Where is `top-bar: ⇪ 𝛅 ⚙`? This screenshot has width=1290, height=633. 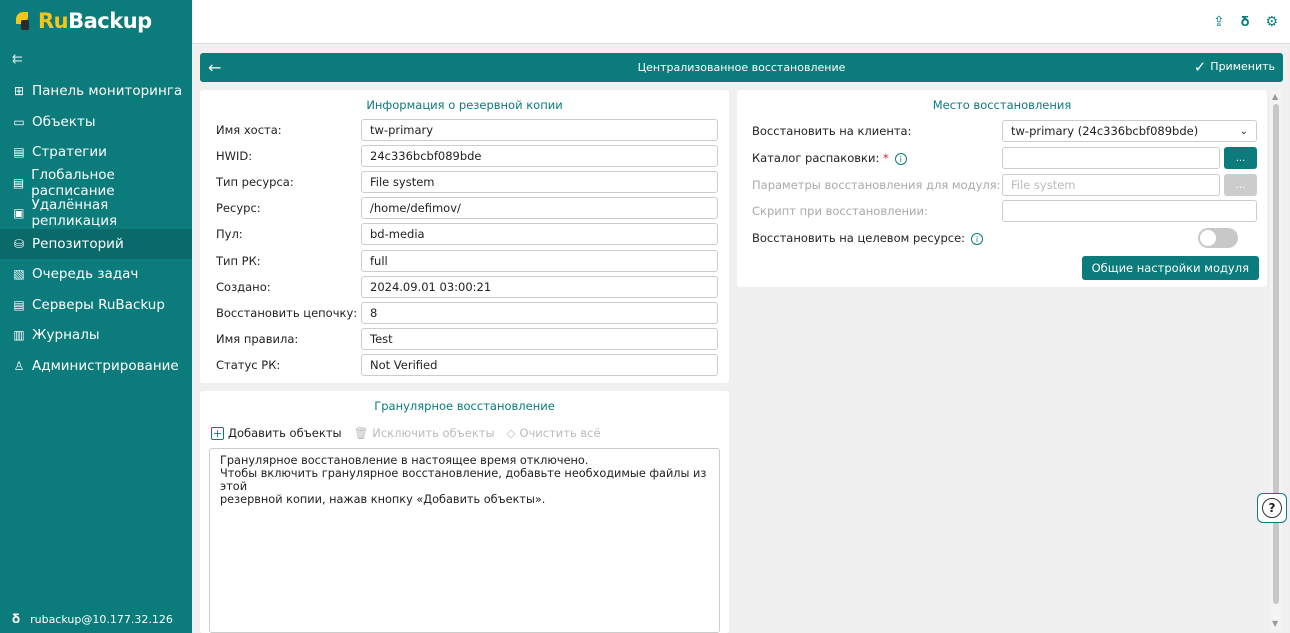
top-bar: ⇪ 𝛅 ⚙ is located at coordinates (741, 22).